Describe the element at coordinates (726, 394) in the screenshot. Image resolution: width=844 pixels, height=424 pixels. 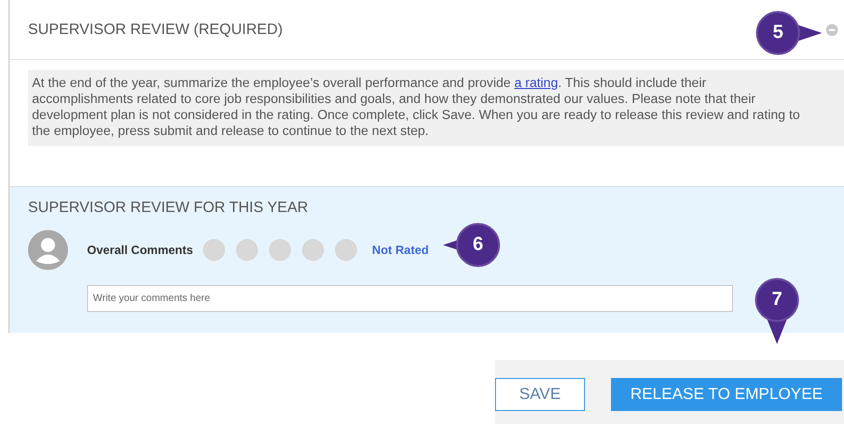
I see `release-button: RELEASE TO EMPLOYEE` at that location.